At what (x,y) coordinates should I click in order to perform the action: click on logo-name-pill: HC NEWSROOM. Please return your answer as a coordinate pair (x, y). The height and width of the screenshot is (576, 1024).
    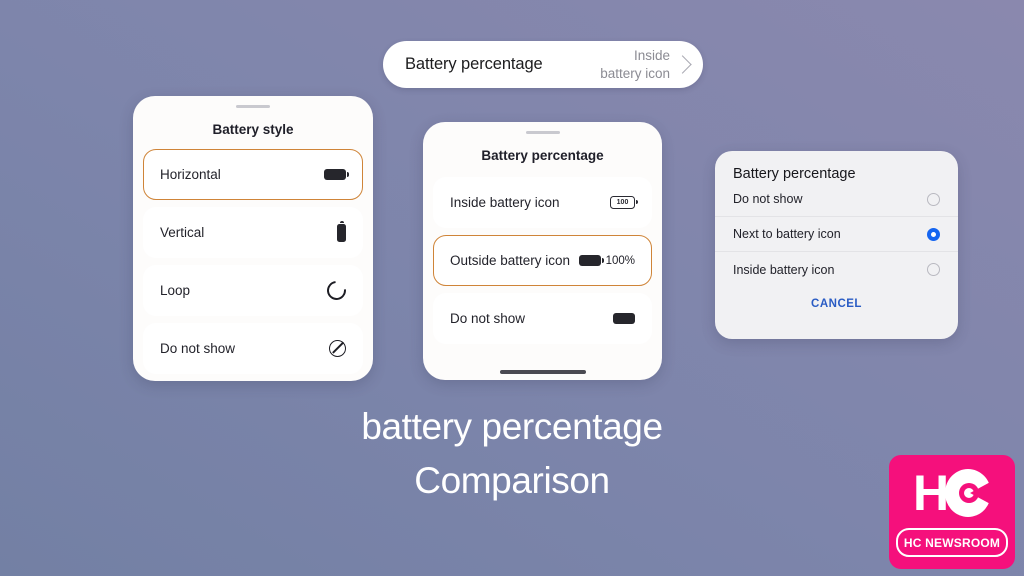
    Looking at the image, I should click on (952, 542).